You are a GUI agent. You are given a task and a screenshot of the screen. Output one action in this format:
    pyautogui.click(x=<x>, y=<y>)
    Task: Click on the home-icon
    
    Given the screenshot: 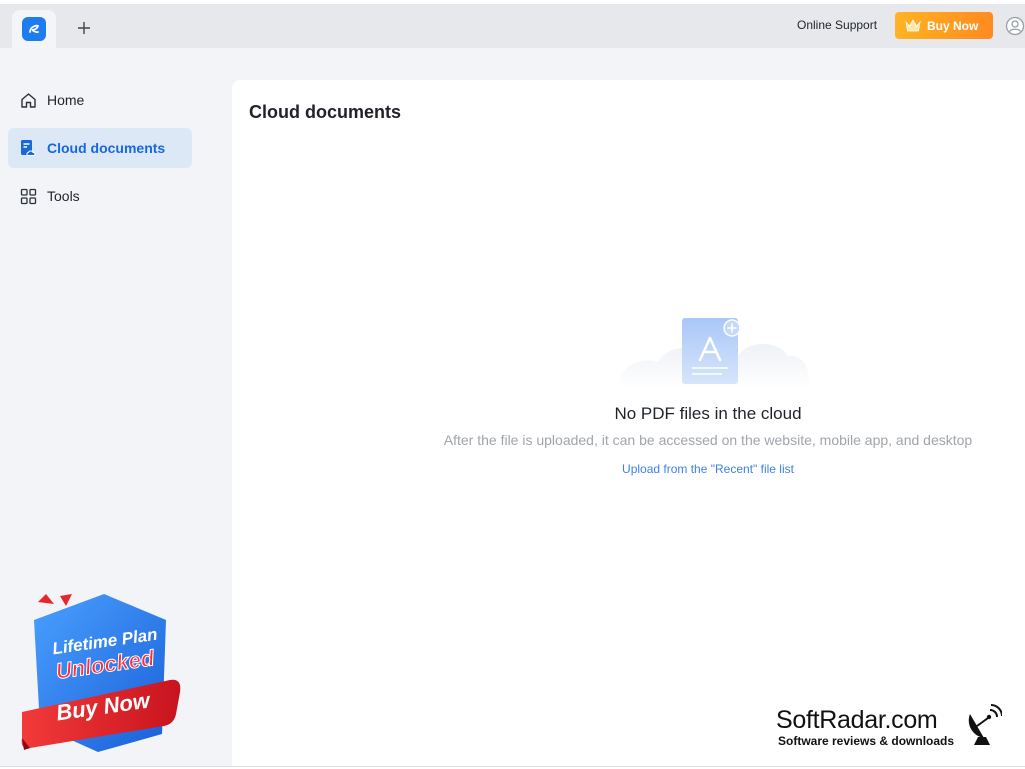 What is the action you would take?
    pyautogui.click(x=28, y=100)
    